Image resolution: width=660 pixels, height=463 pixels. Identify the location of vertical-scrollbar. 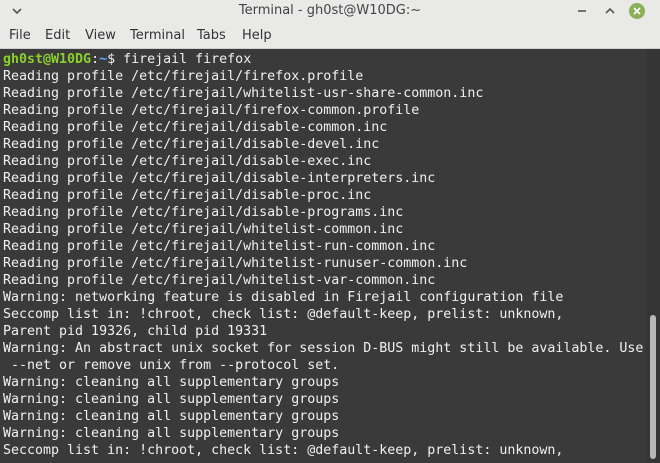
(653, 256).